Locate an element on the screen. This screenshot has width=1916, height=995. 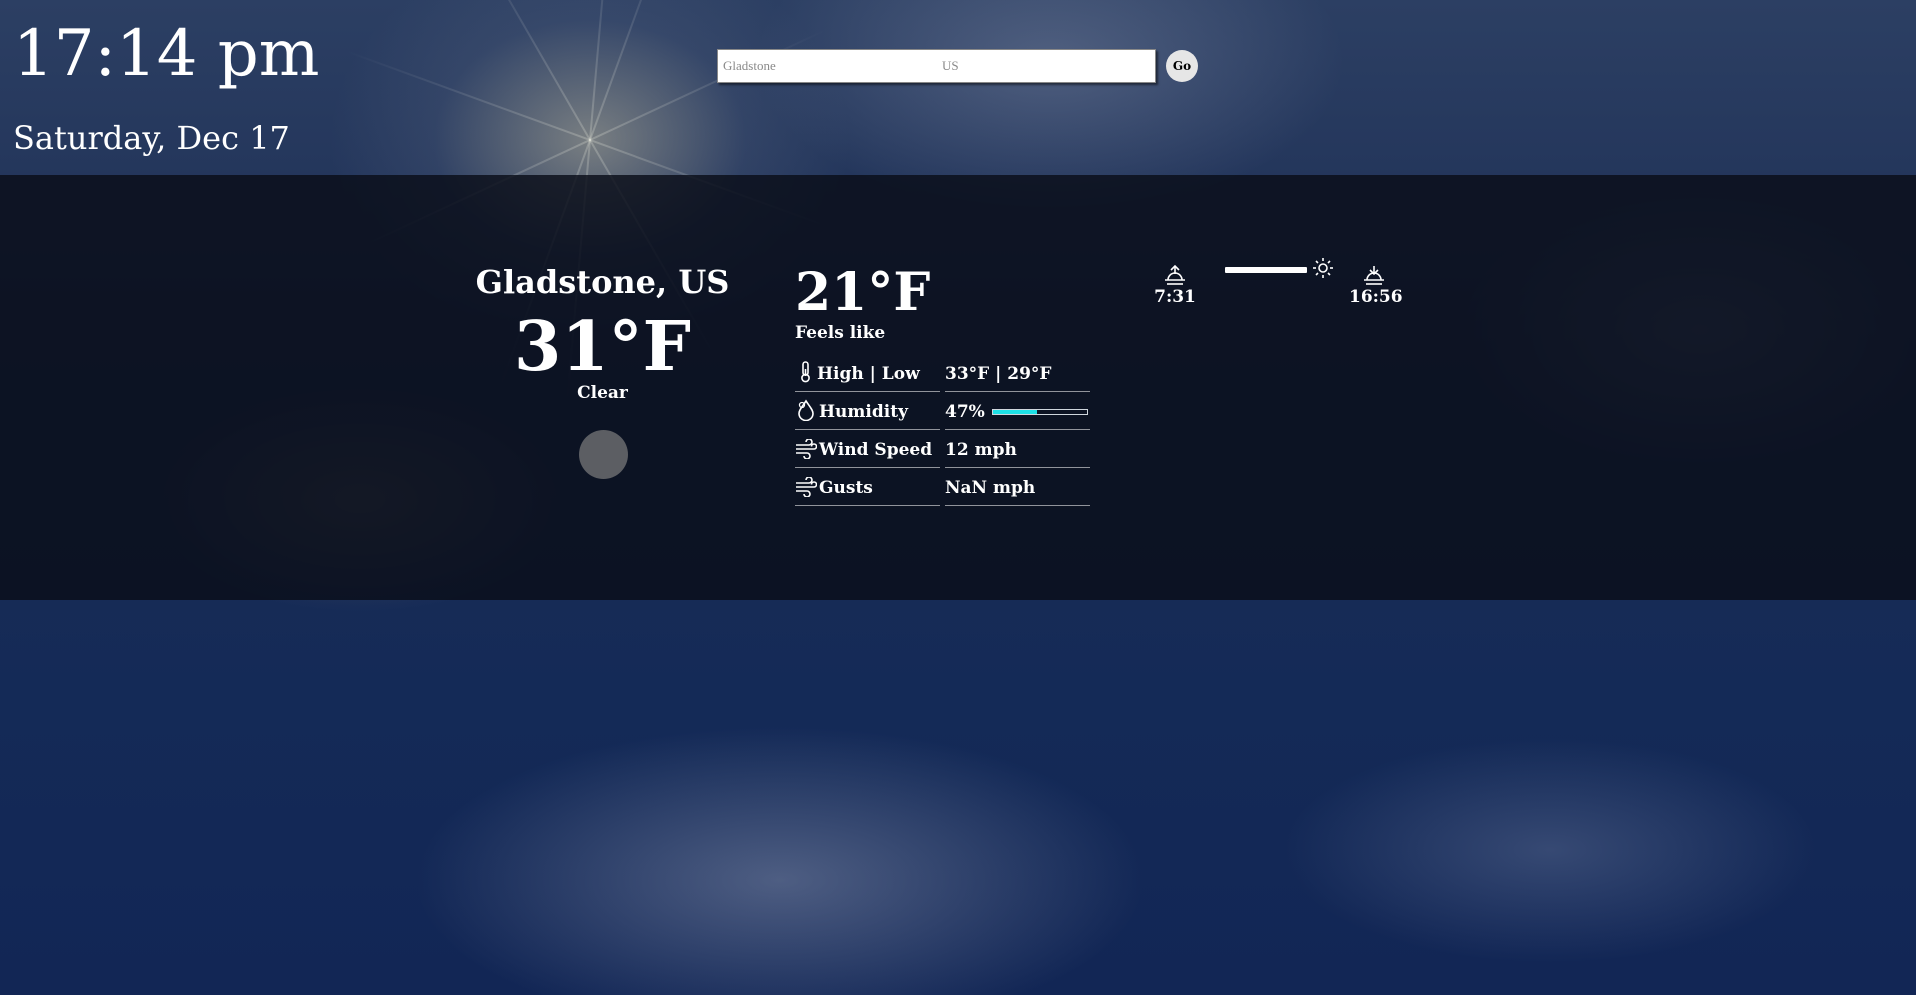
detail-value: NaN mph is located at coordinates (1017, 488).